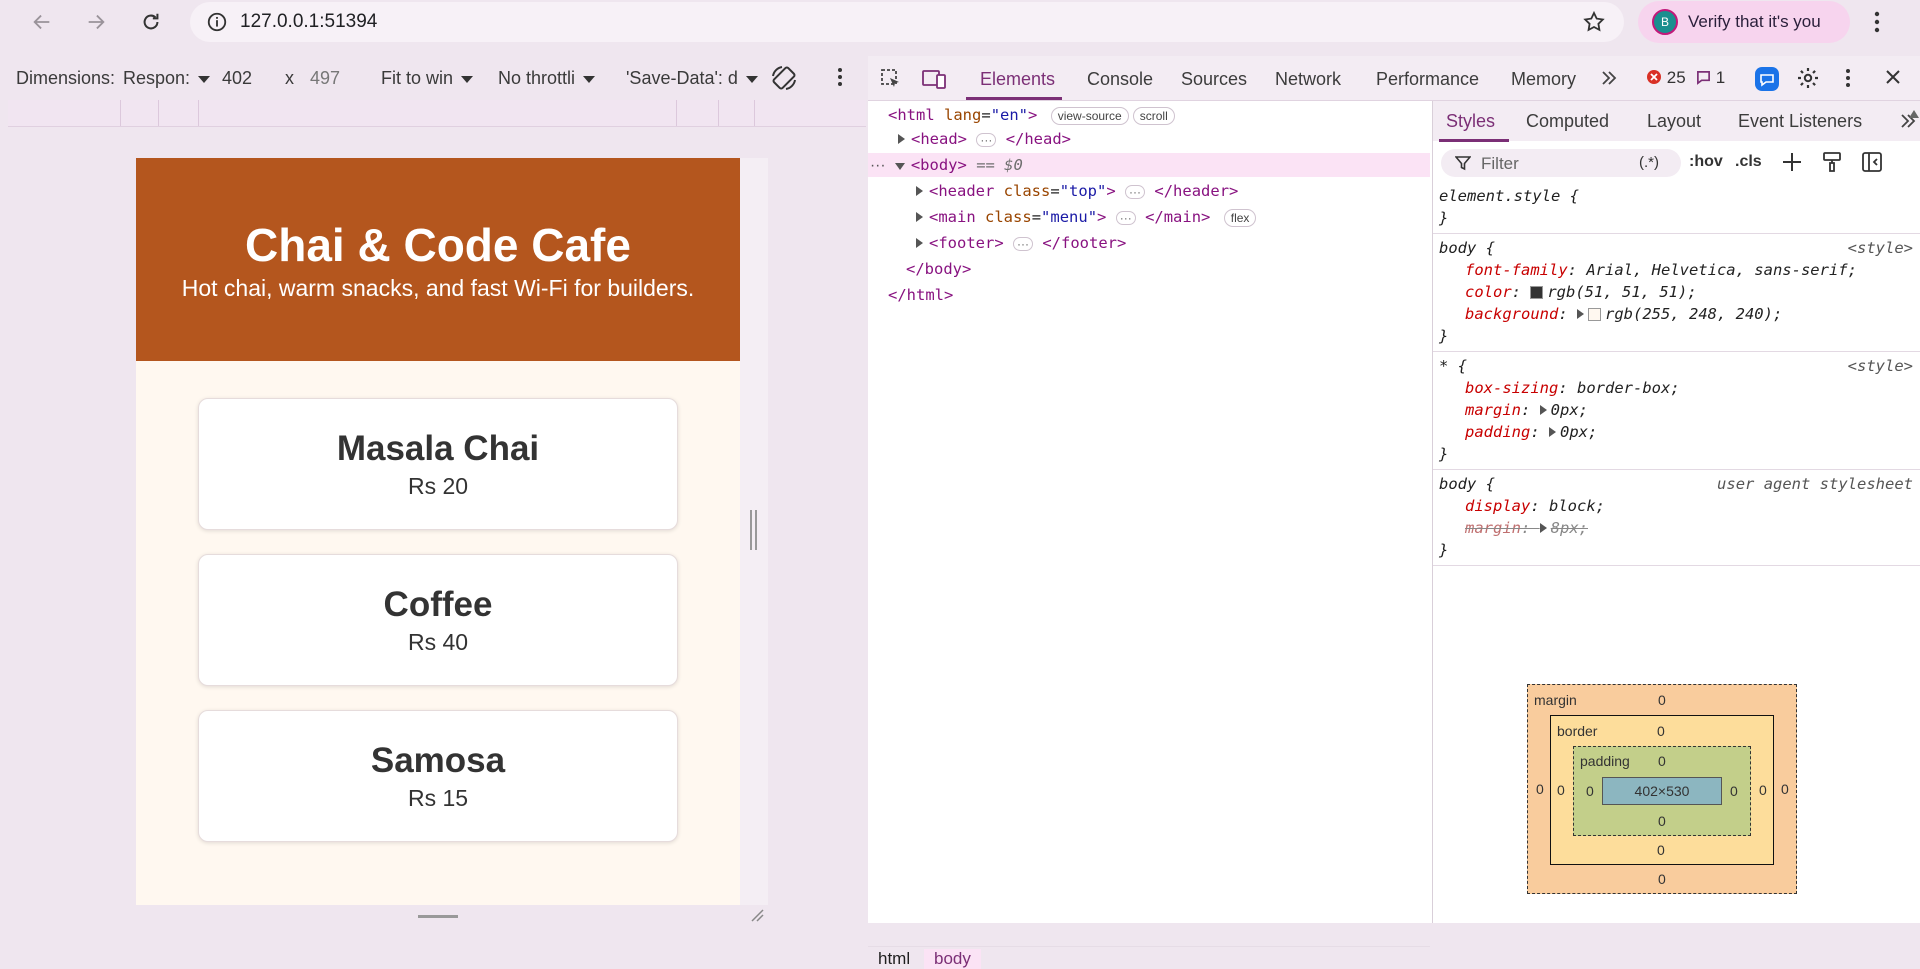 Image resolution: width=1920 pixels, height=969 pixels. I want to click on tab-styles: Styles, so click(1470, 121).